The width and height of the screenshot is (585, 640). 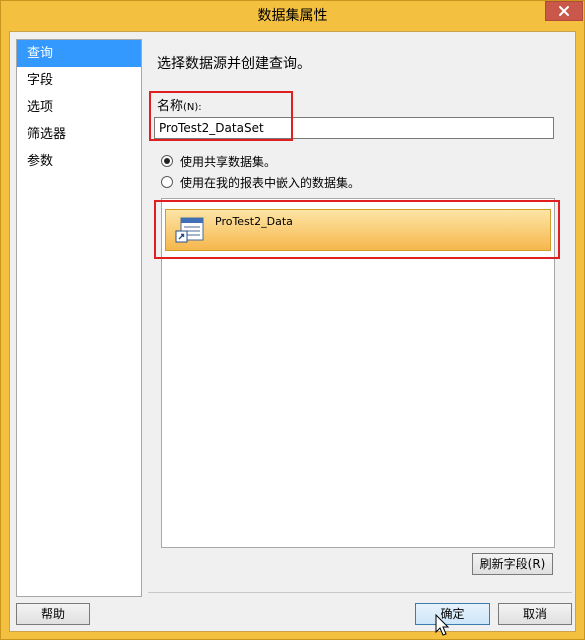 I want to click on close-button, so click(x=564, y=11).